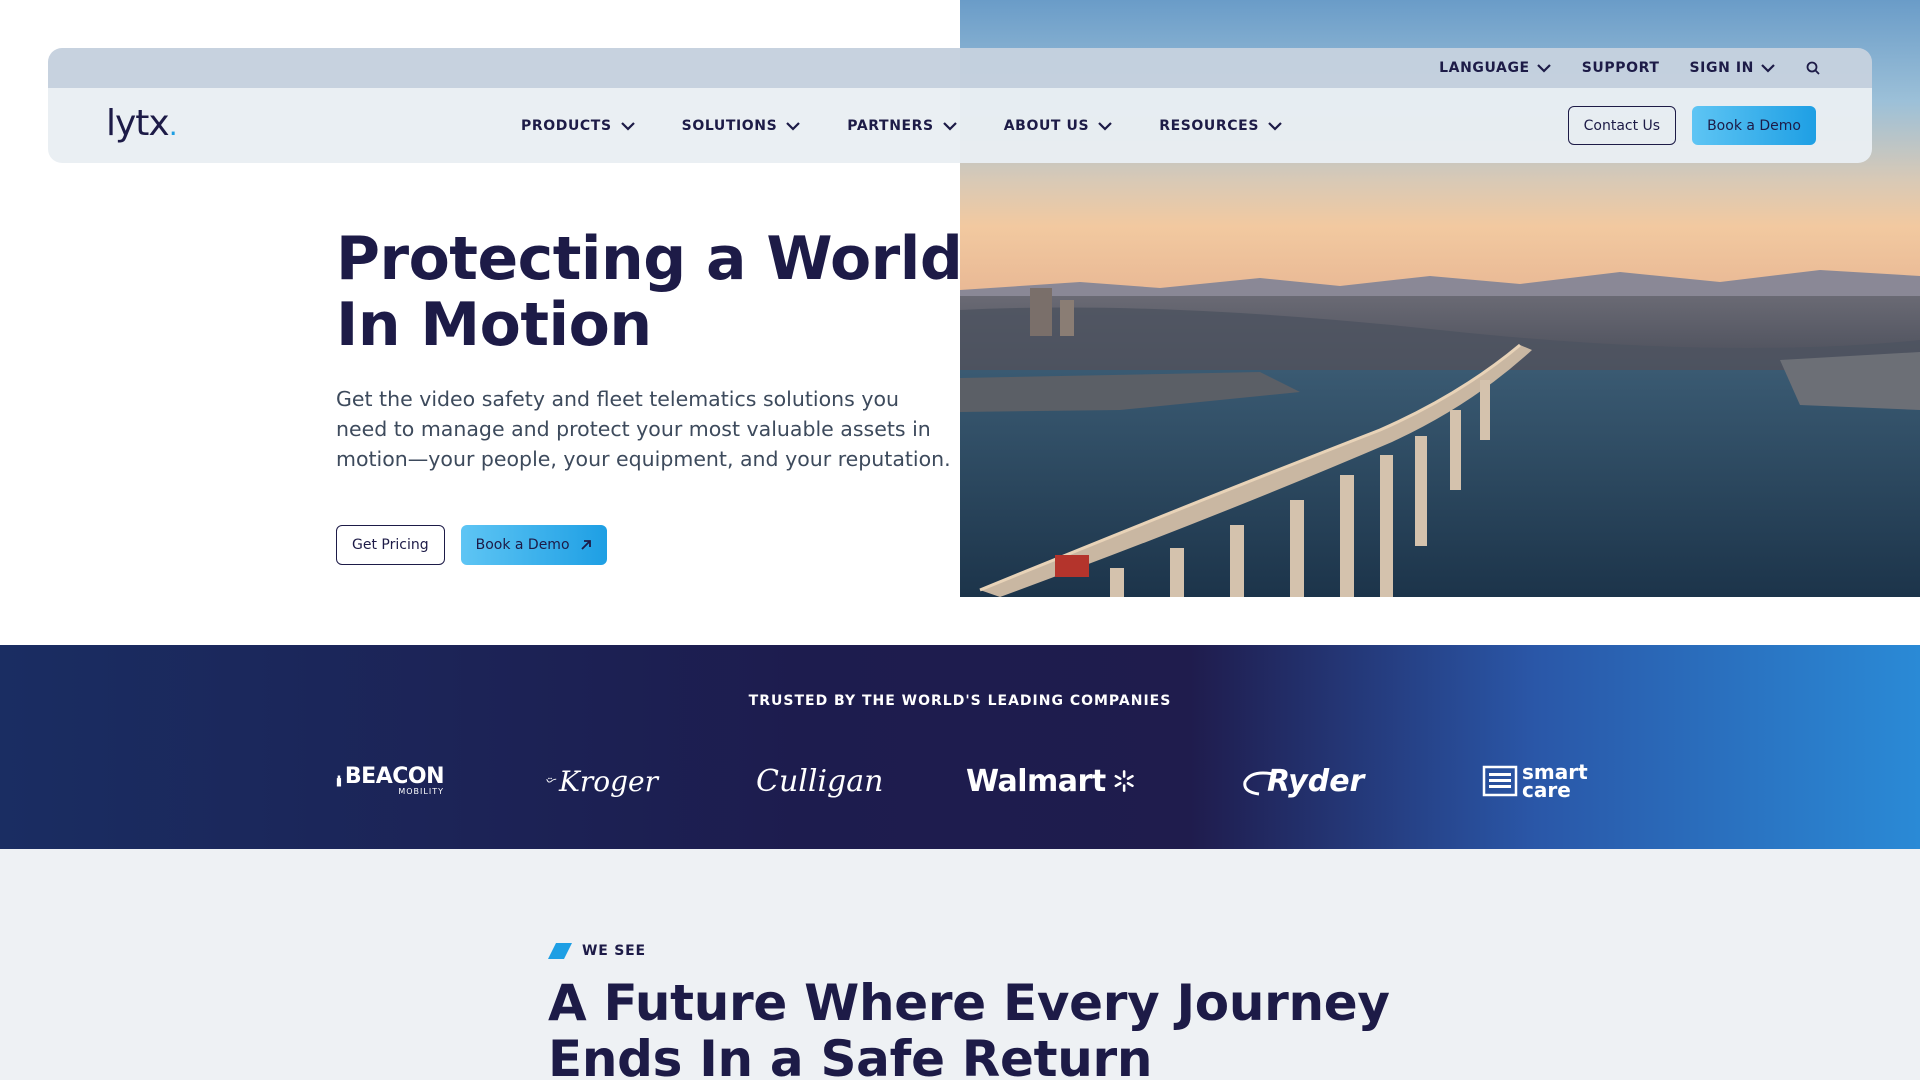  I want to click on ryder-logo: Ryder, so click(1311, 781).